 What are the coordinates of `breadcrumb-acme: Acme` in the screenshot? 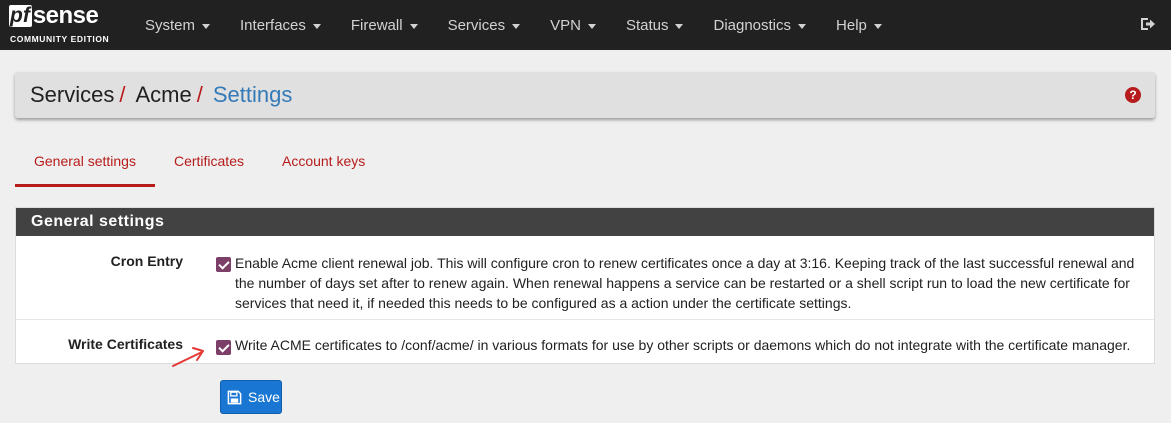 It's located at (163, 95).